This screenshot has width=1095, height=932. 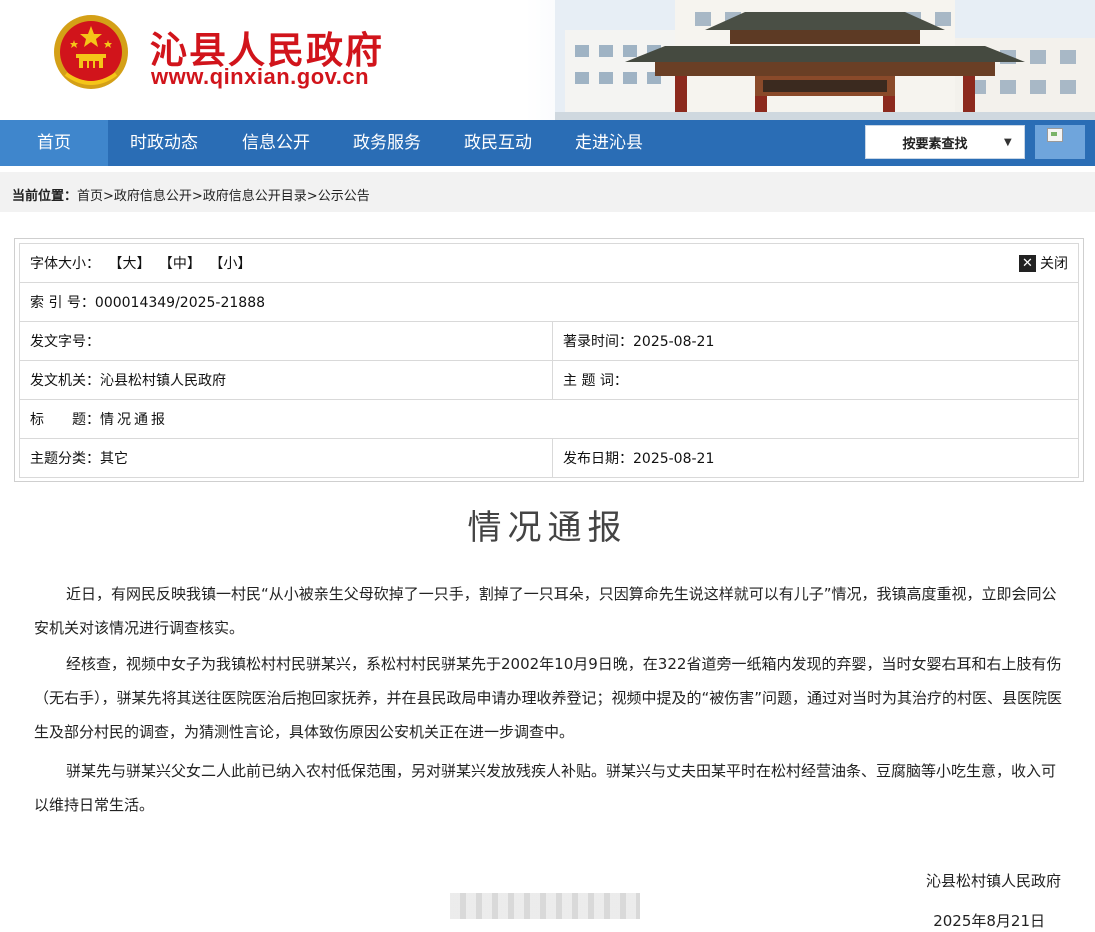 I want to click on doc-number-cell: 发文字号：, so click(x=286, y=341).